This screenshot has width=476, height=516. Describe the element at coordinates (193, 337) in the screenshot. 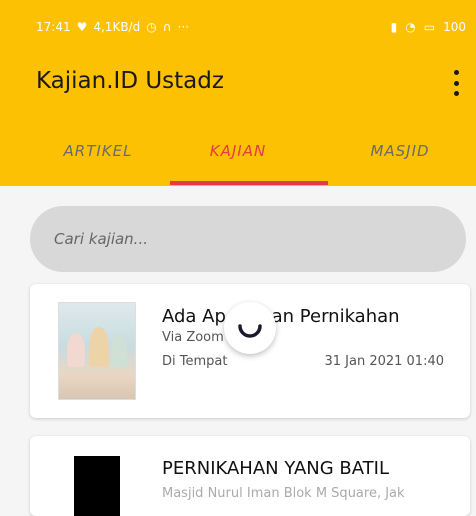

I see `item-via: Via Zoom` at that location.